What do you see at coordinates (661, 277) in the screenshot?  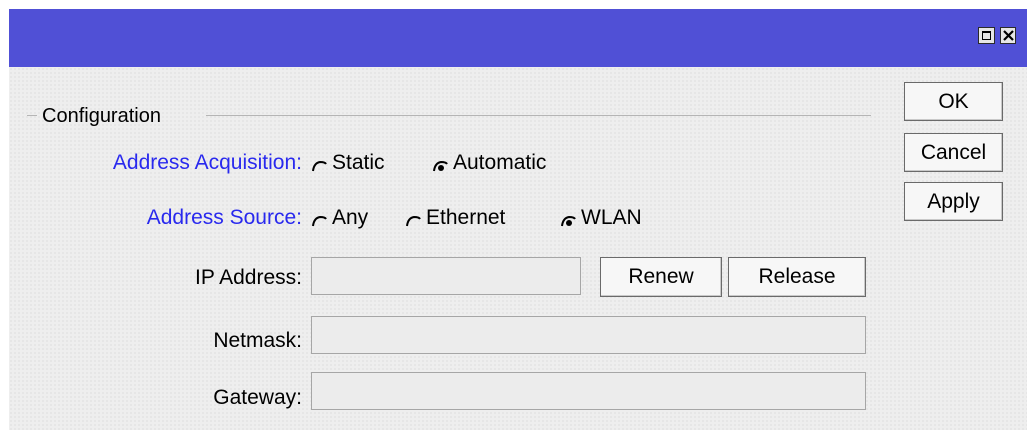 I see `renew-button: Renew` at bounding box center [661, 277].